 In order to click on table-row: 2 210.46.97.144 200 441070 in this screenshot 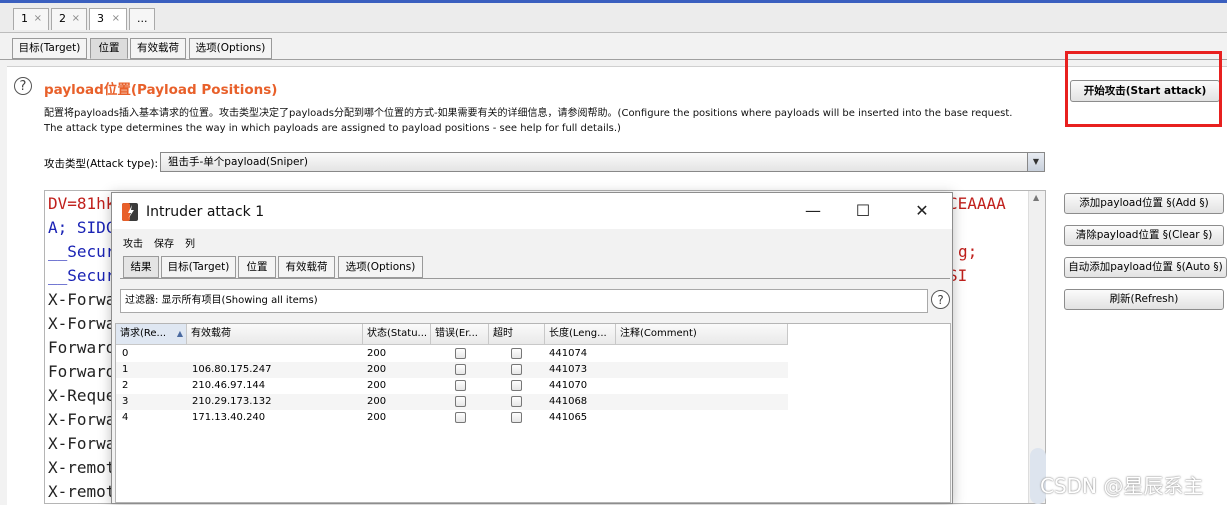, I will do `click(452, 386)`.